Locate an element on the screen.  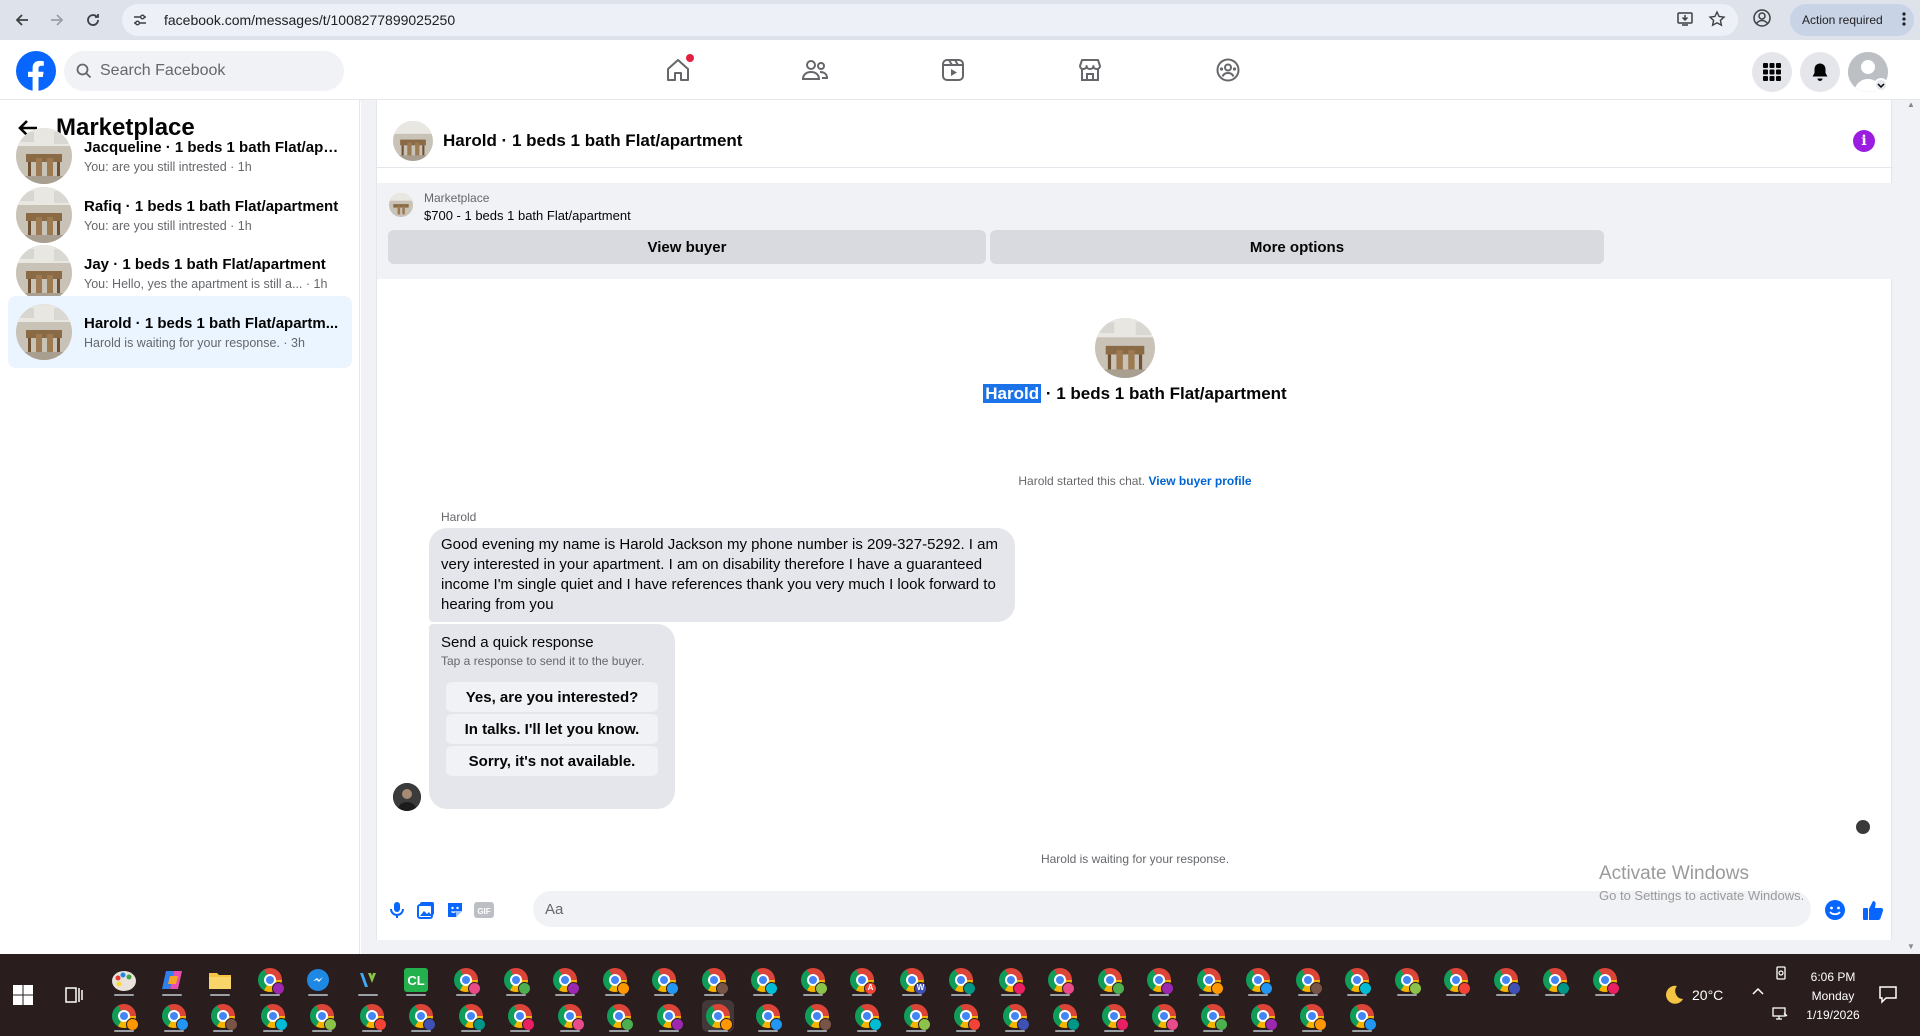
nav-friends is located at coordinates (815, 70).